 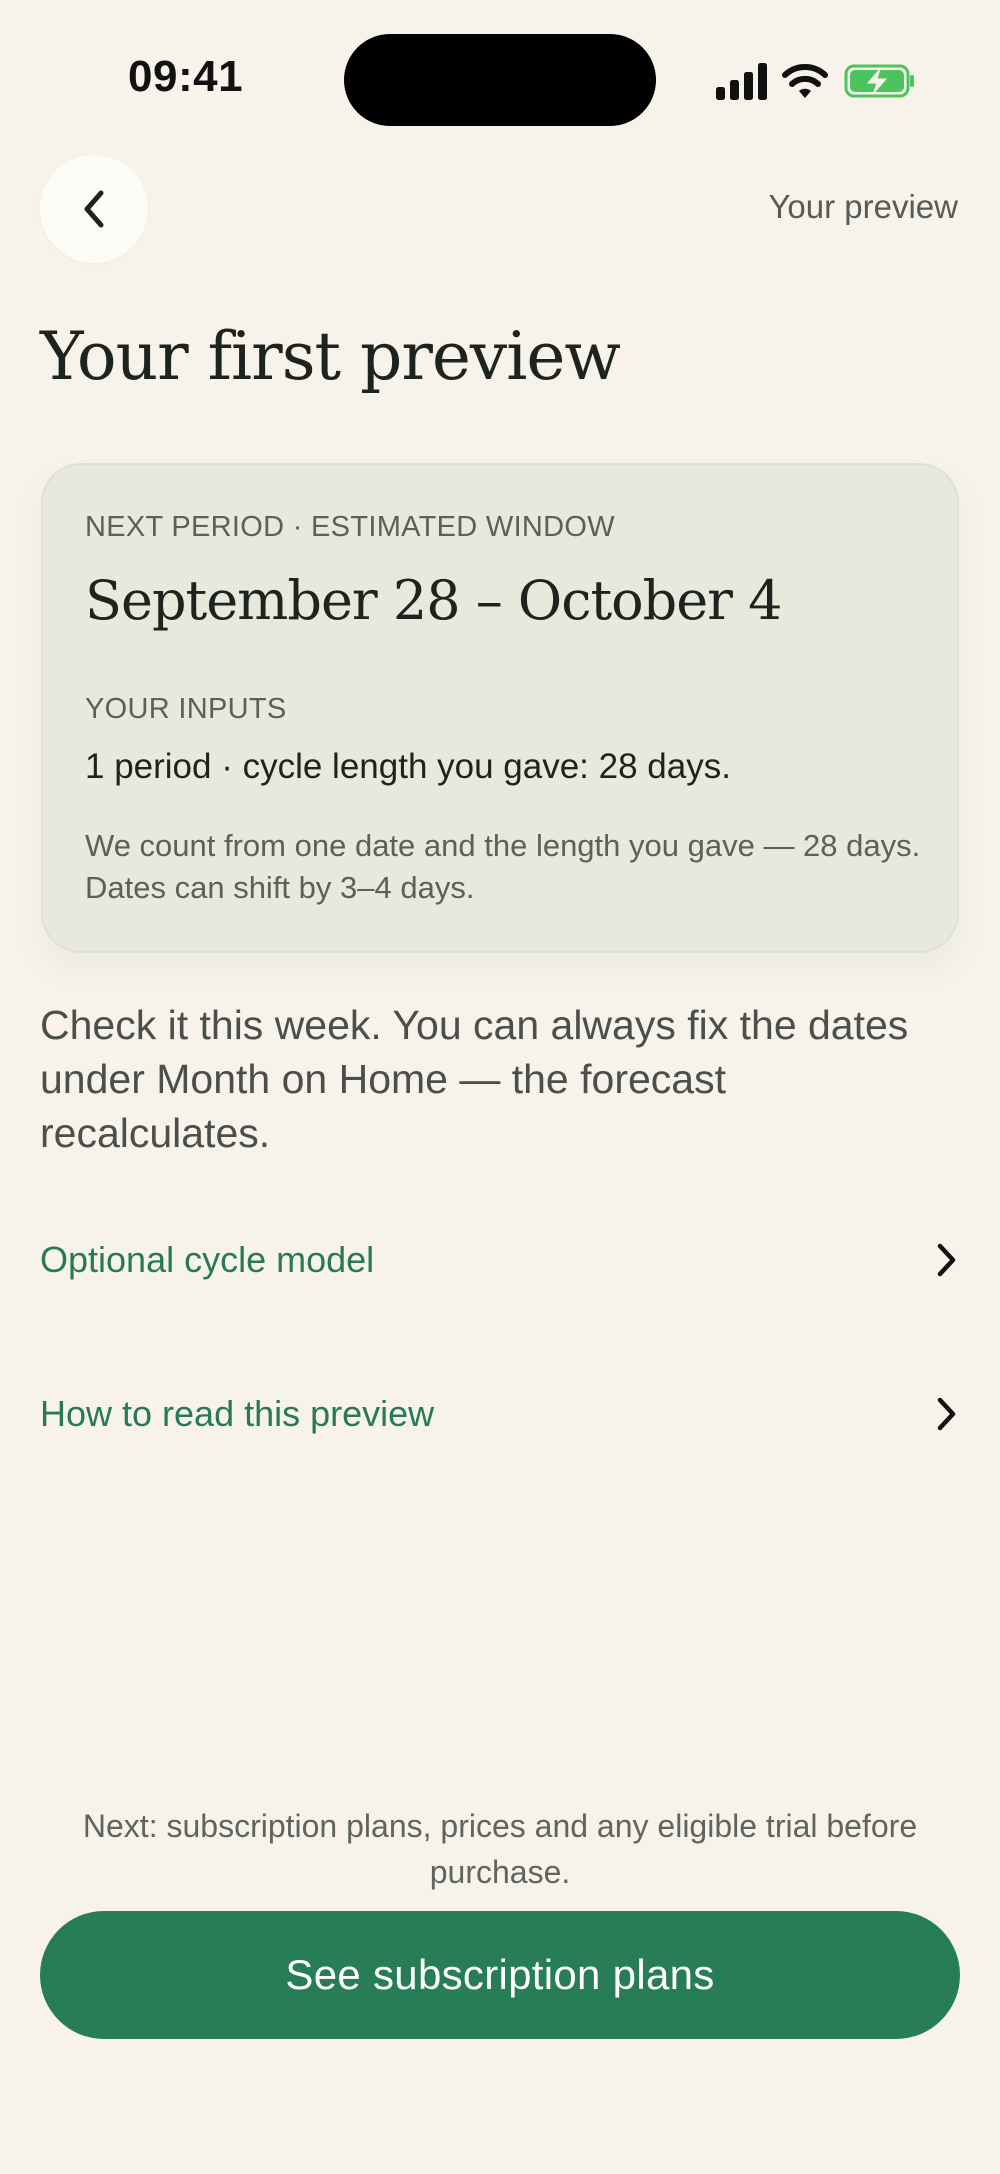 What do you see at coordinates (434, 600) in the screenshot?
I see `estimated-dates: September 28 – October 4` at bounding box center [434, 600].